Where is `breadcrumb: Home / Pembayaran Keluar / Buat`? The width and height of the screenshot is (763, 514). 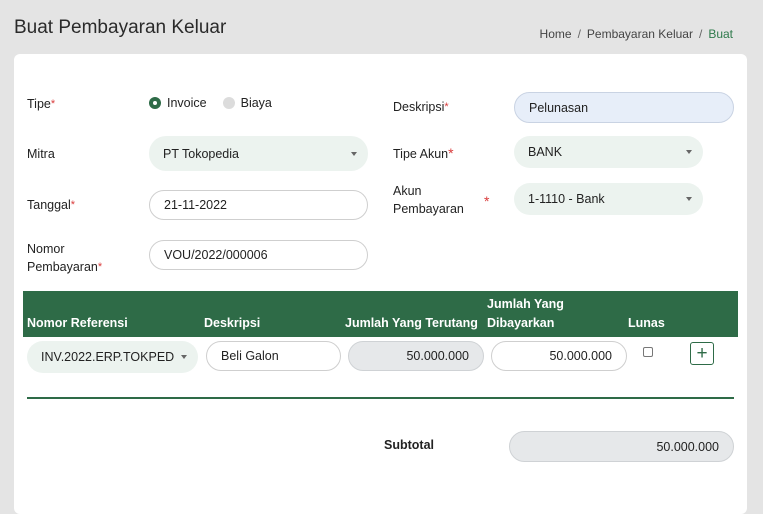
breadcrumb: Home / Pembayaran Keluar / Buat is located at coordinates (636, 34).